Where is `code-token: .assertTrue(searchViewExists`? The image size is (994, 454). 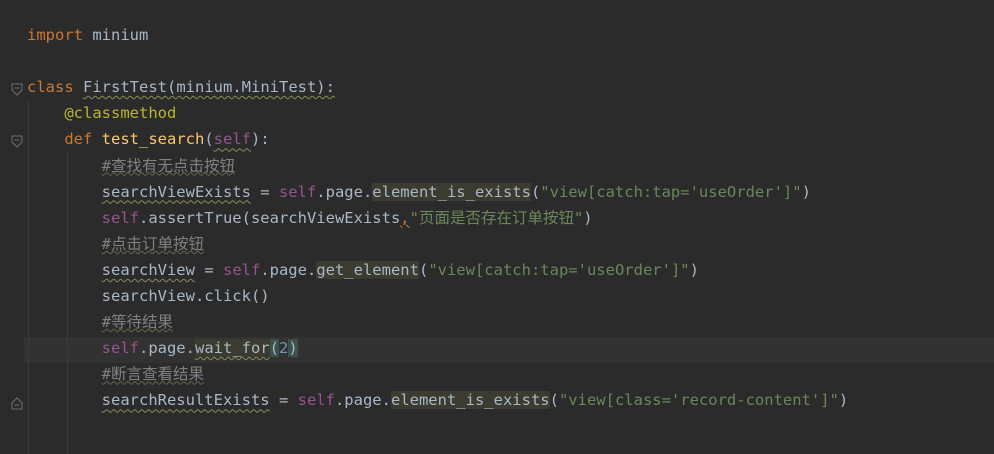
code-token: .assertTrue(searchViewExists is located at coordinates (269, 217).